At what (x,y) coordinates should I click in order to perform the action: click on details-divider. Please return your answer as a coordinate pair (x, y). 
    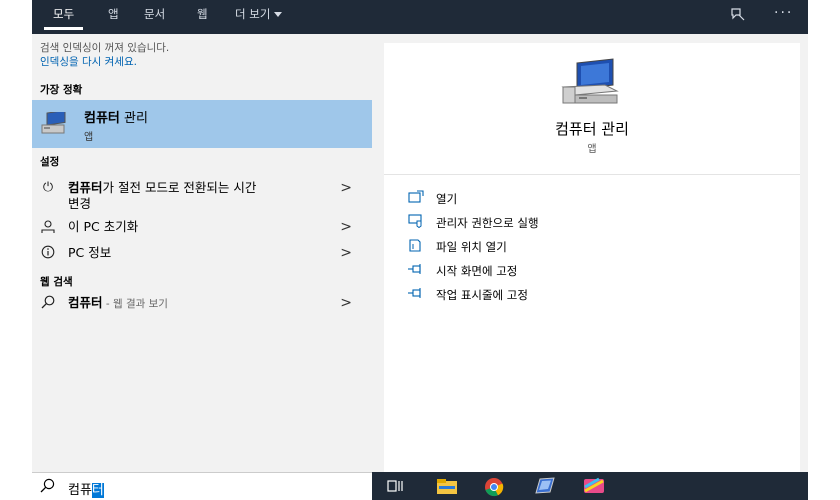
    Looking at the image, I should click on (592, 174).